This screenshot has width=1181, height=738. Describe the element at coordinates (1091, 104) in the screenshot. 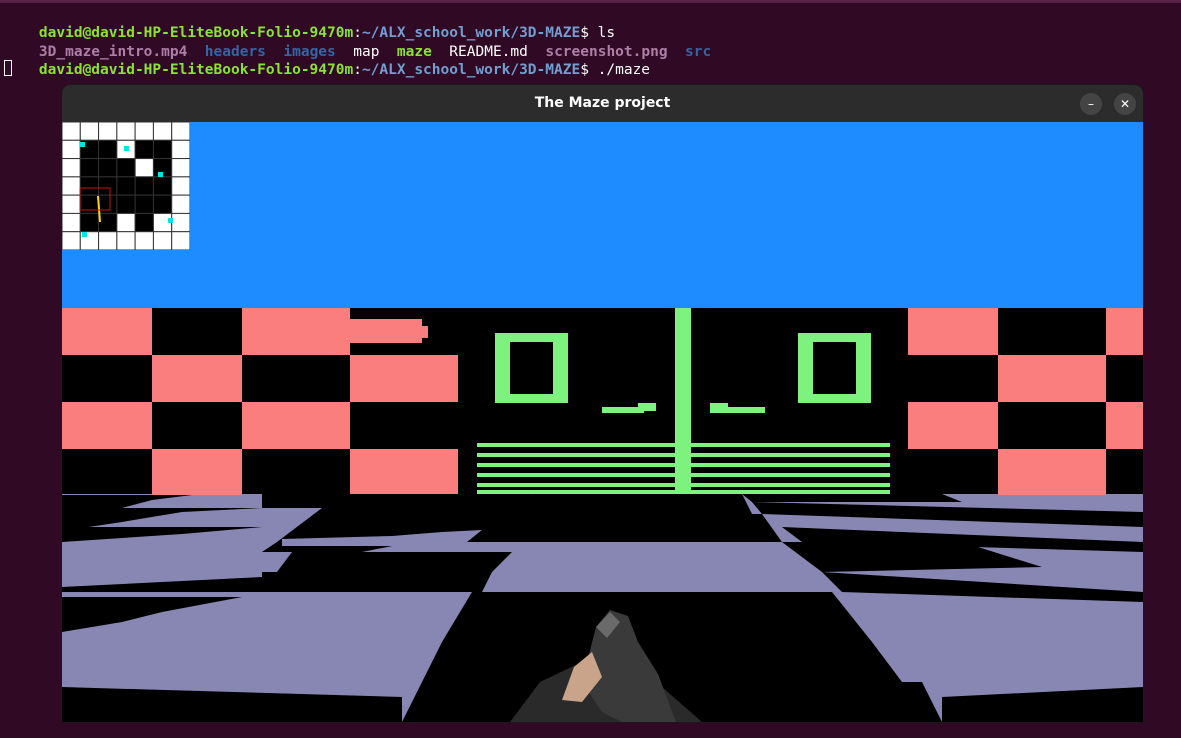

I see `minimize-button: –` at that location.